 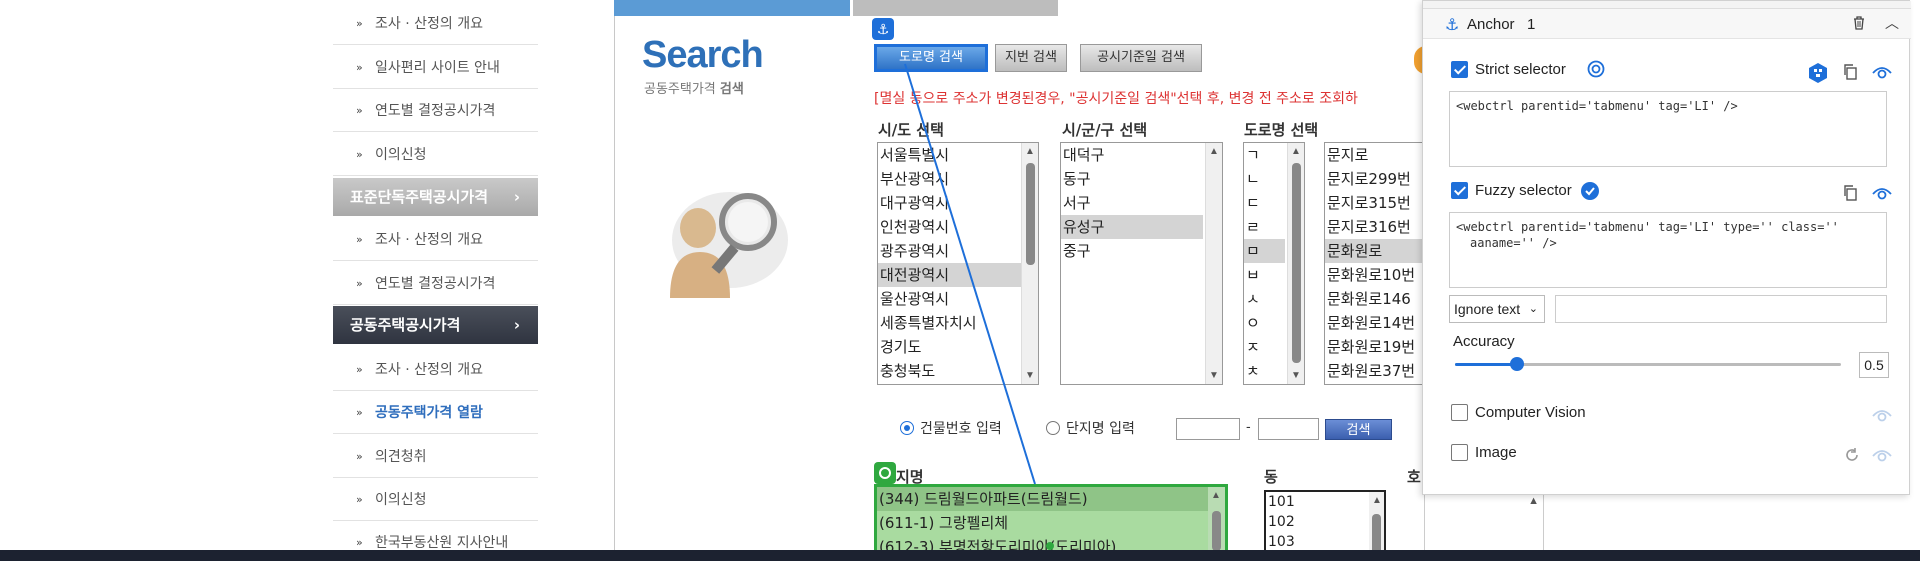 I want to click on tab-lot-number-search: 지번 검색, so click(x=1031, y=58).